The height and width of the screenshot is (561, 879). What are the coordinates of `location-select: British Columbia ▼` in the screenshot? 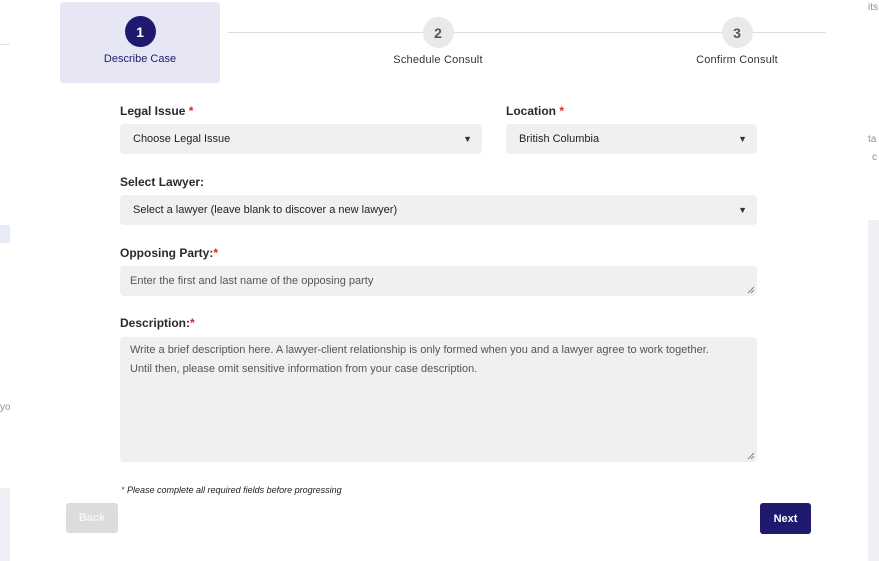 It's located at (631, 139).